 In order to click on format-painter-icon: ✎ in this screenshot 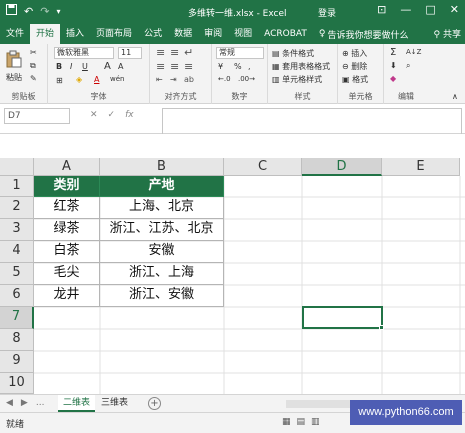, I will do `click(33, 78)`.